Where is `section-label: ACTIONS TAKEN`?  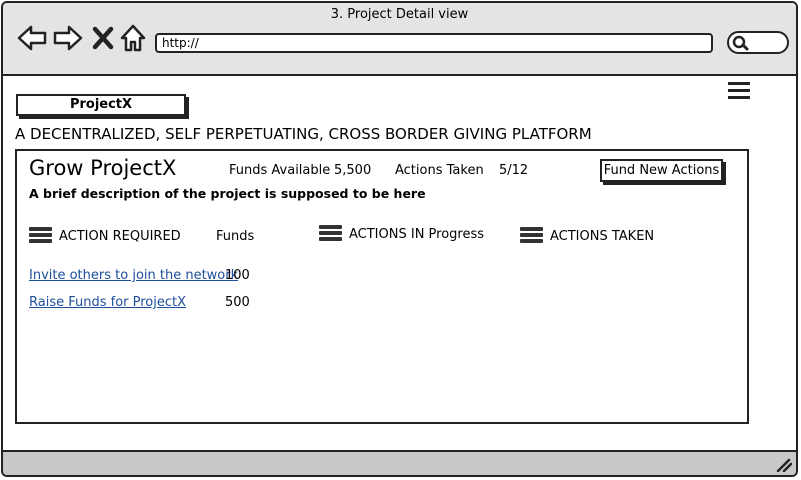 section-label: ACTIONS TAKEN is located at coordinates (602, 236).